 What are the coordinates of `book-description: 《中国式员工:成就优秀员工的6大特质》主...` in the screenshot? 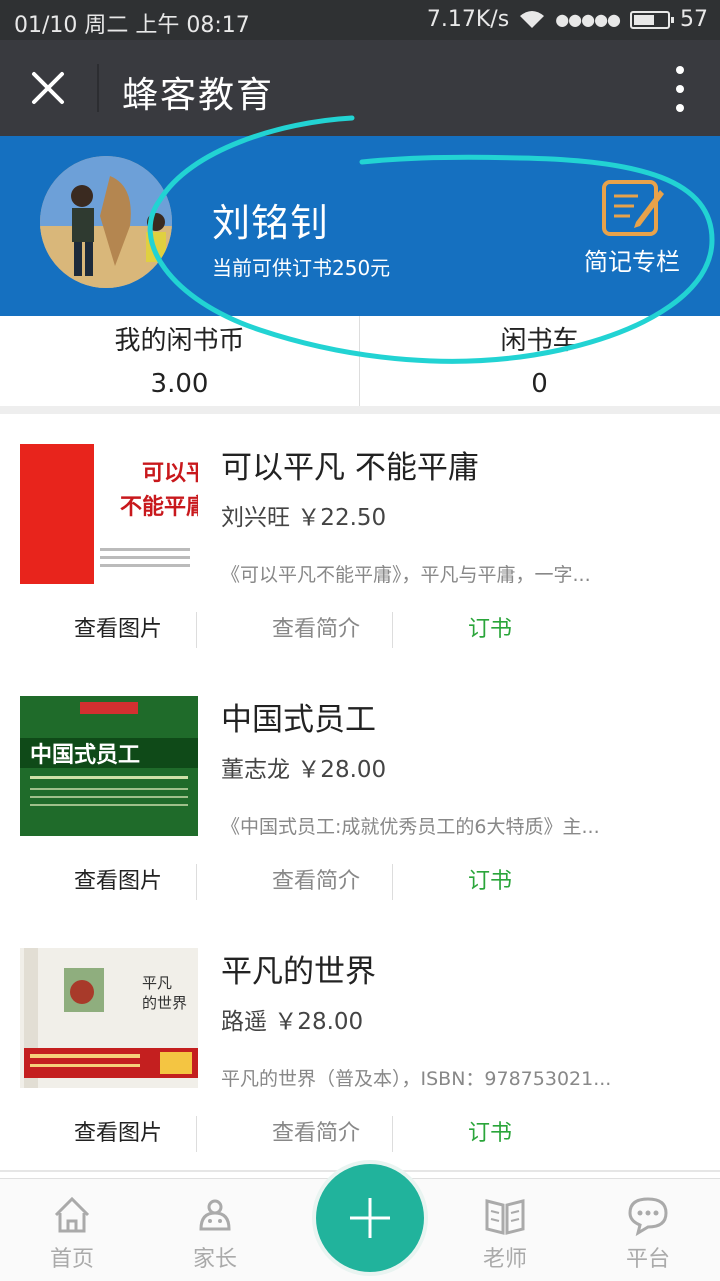 It's located at (410, 827).